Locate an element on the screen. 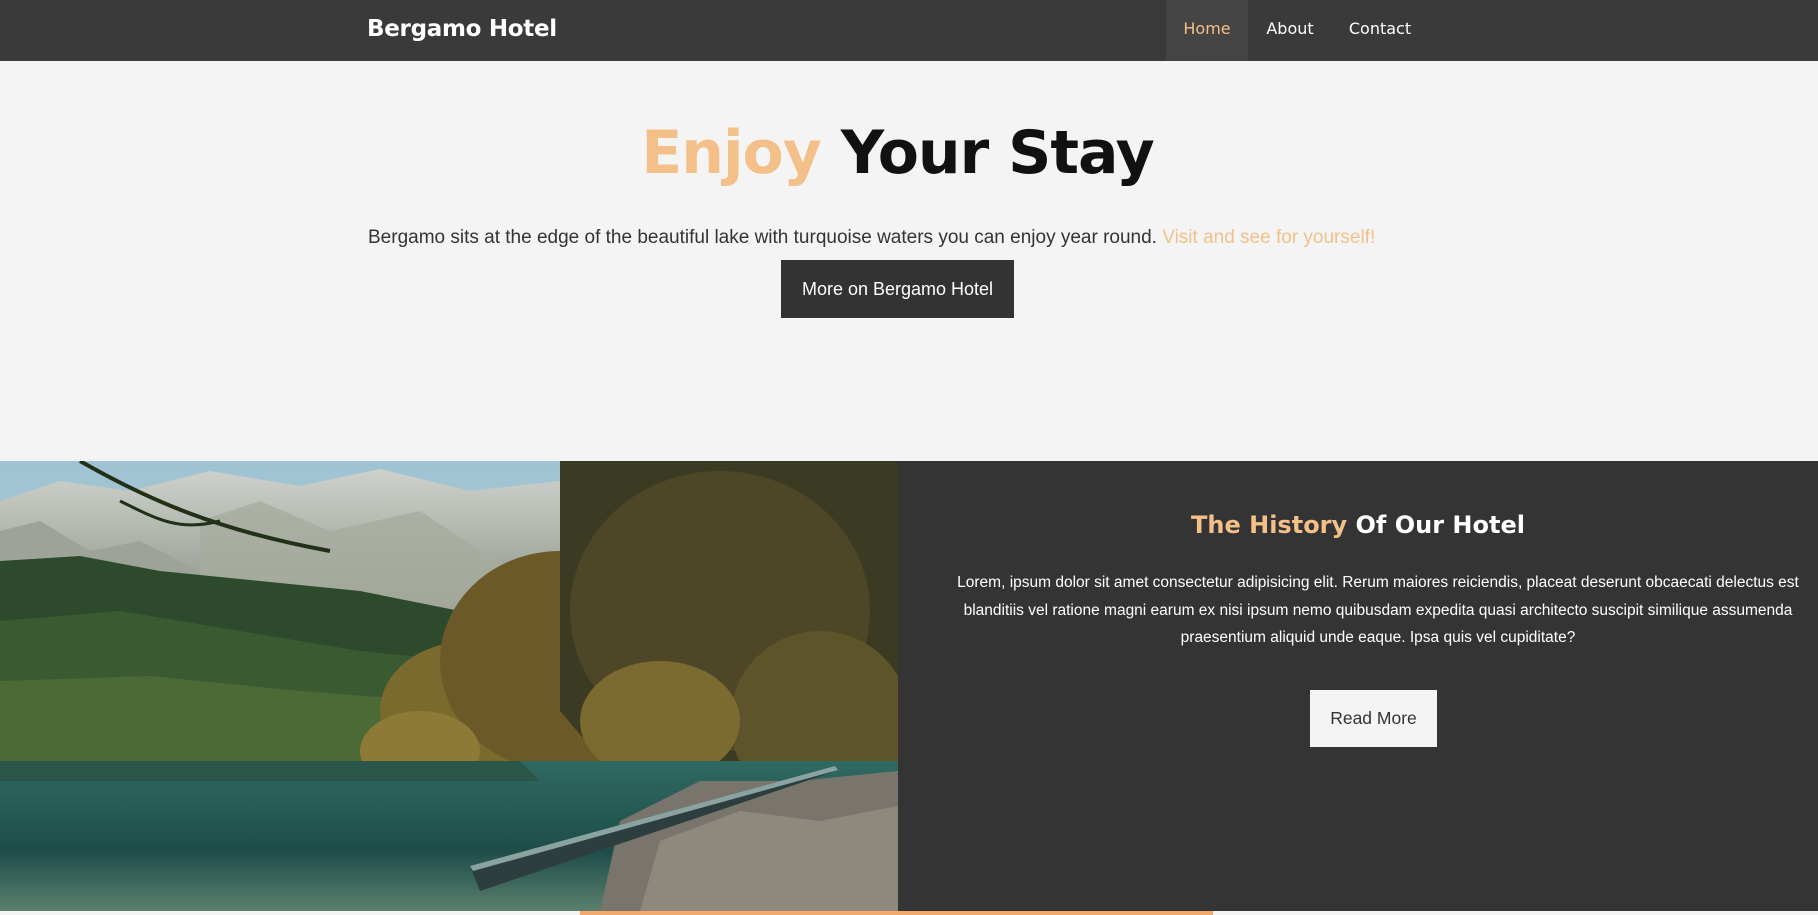  history-title-rest: Of Our Hotel is located at coordinates (1436, 525).